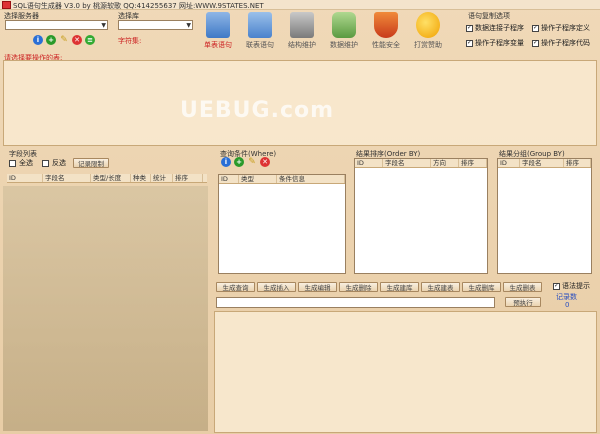  I want to click on invert-label: 反选, so click(59, 163).